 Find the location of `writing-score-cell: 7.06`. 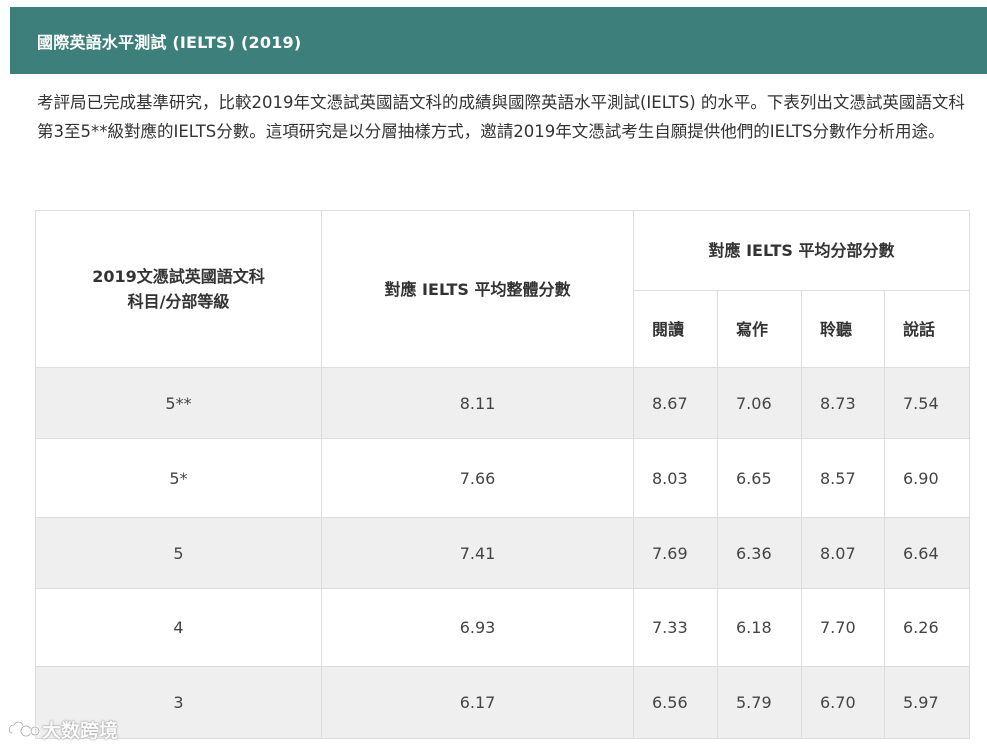

writing-score-cell: 7.06 is located at coordinates (759, 403).